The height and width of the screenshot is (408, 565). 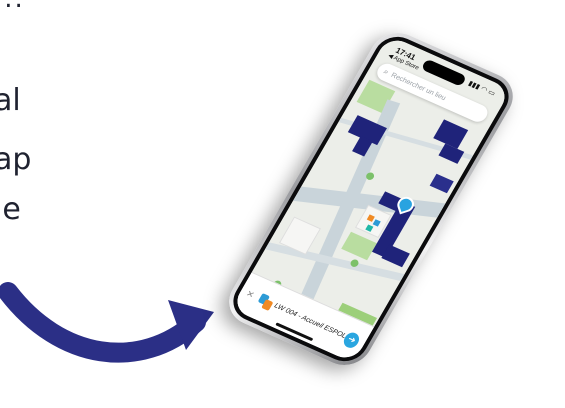 What do you see at coordinates (250, 294) in the screenshot?
I see `close-icon: ✕` at bounding box center [250, 294].